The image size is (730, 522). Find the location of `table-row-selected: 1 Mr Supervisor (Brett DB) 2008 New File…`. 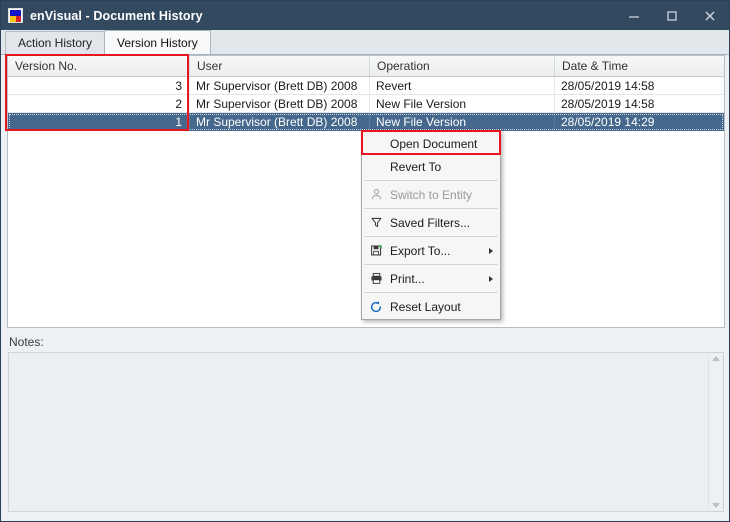

table-row-selected: 1 Mr Supervisor (Brett DB) 2008 New File… is located at coordinates (366, 122).